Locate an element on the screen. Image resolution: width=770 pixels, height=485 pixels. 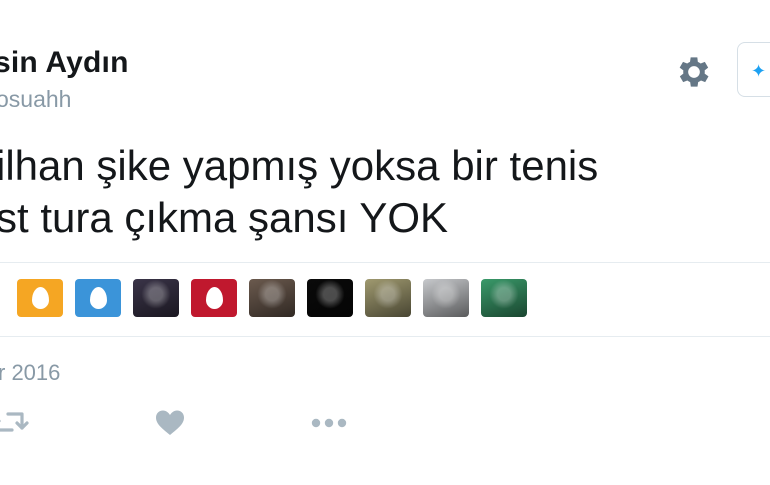
heart-icon is located at coordinates (170, 423).